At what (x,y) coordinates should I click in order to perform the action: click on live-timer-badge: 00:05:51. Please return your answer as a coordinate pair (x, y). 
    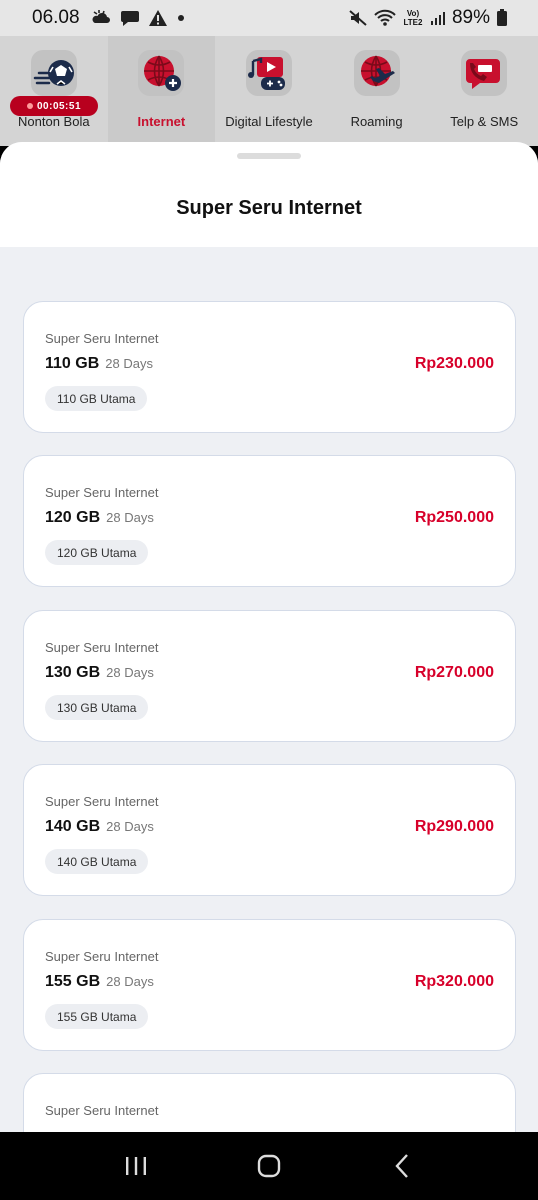
    Looking at the image, I should click on (54, 106).